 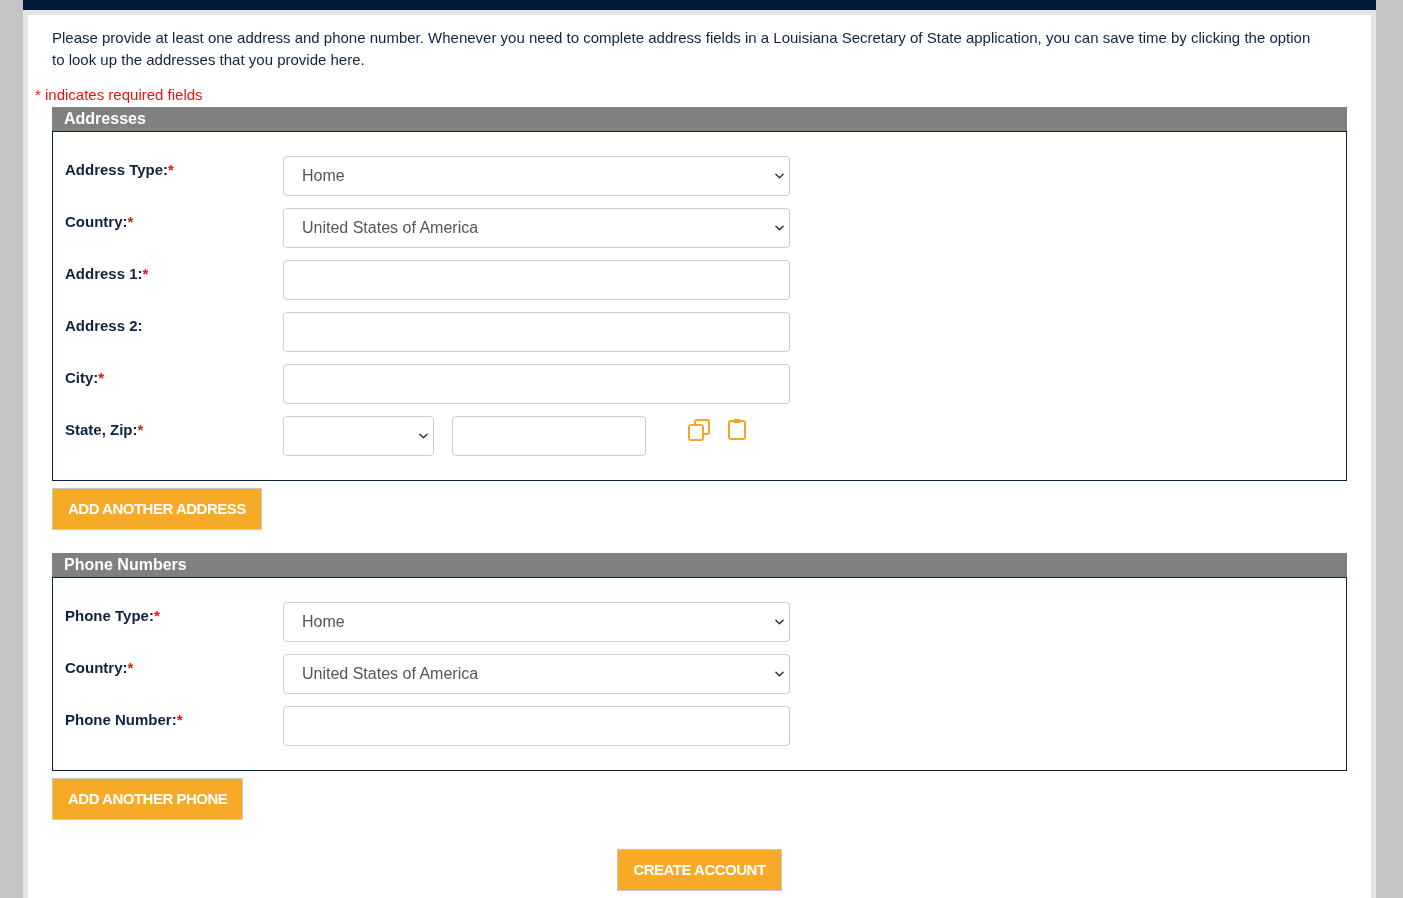 I want to click on field-label: Phone Type:*, so click(x=112, y=615).